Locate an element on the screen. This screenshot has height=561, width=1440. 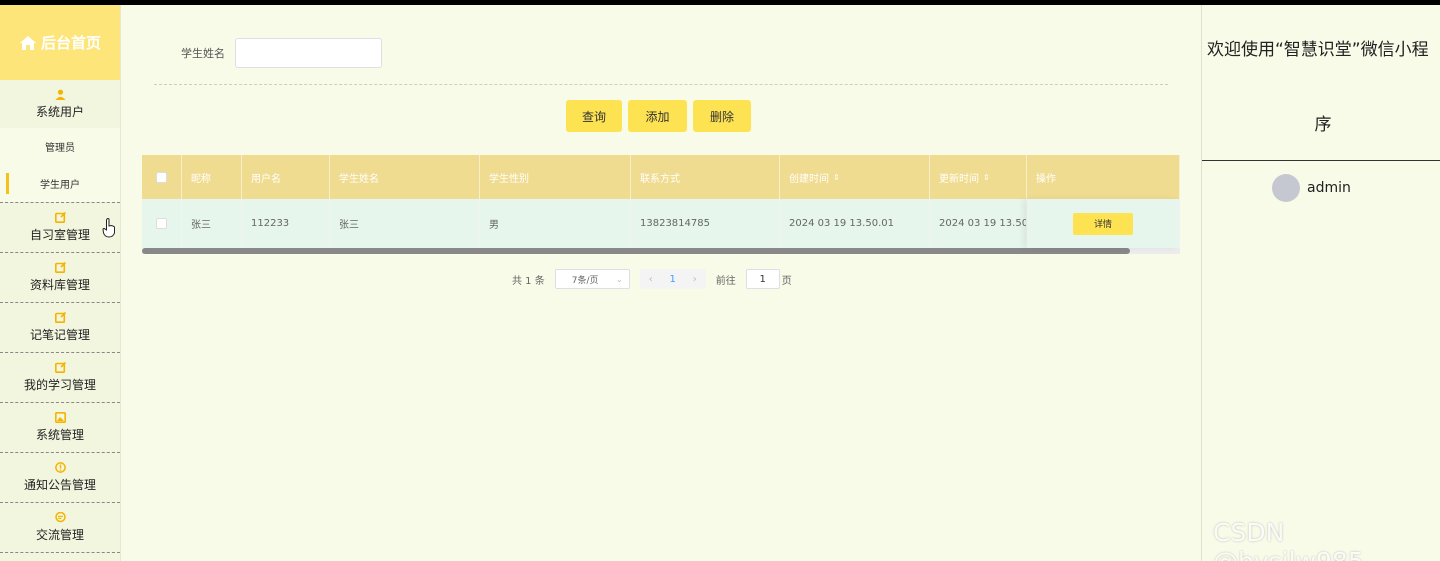
sidebar-item-label: 系统管理 is located at coordinates (59, 435).